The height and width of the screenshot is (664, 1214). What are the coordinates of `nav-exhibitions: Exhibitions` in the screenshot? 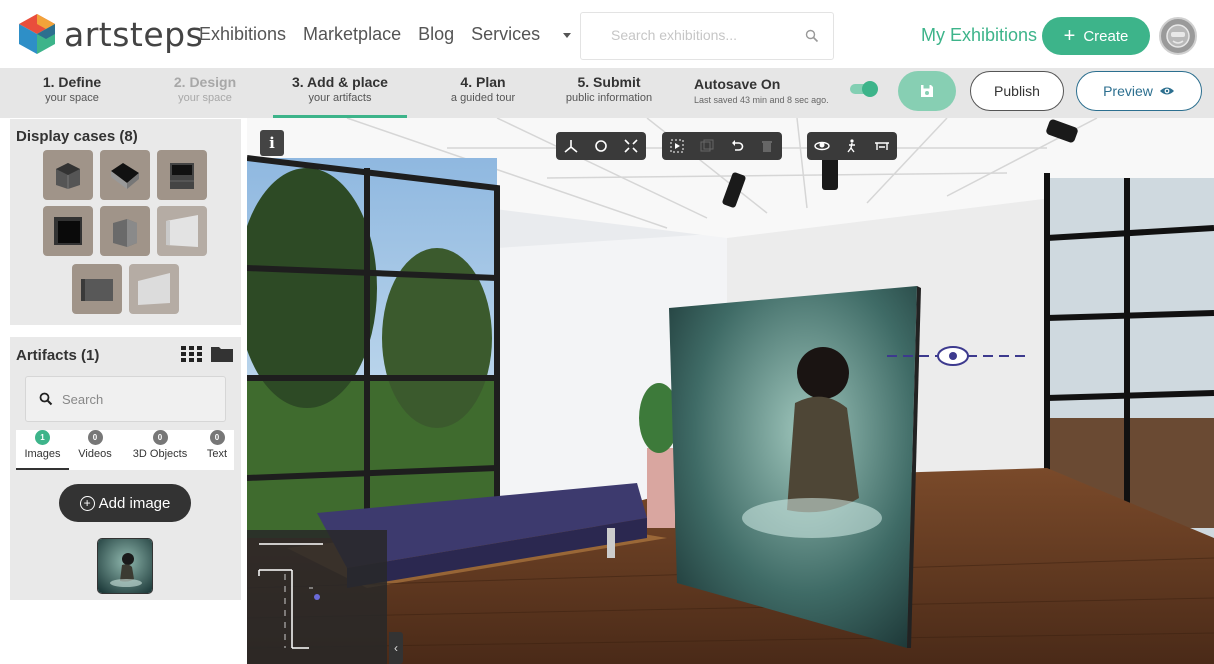 It's located at (242, 34).